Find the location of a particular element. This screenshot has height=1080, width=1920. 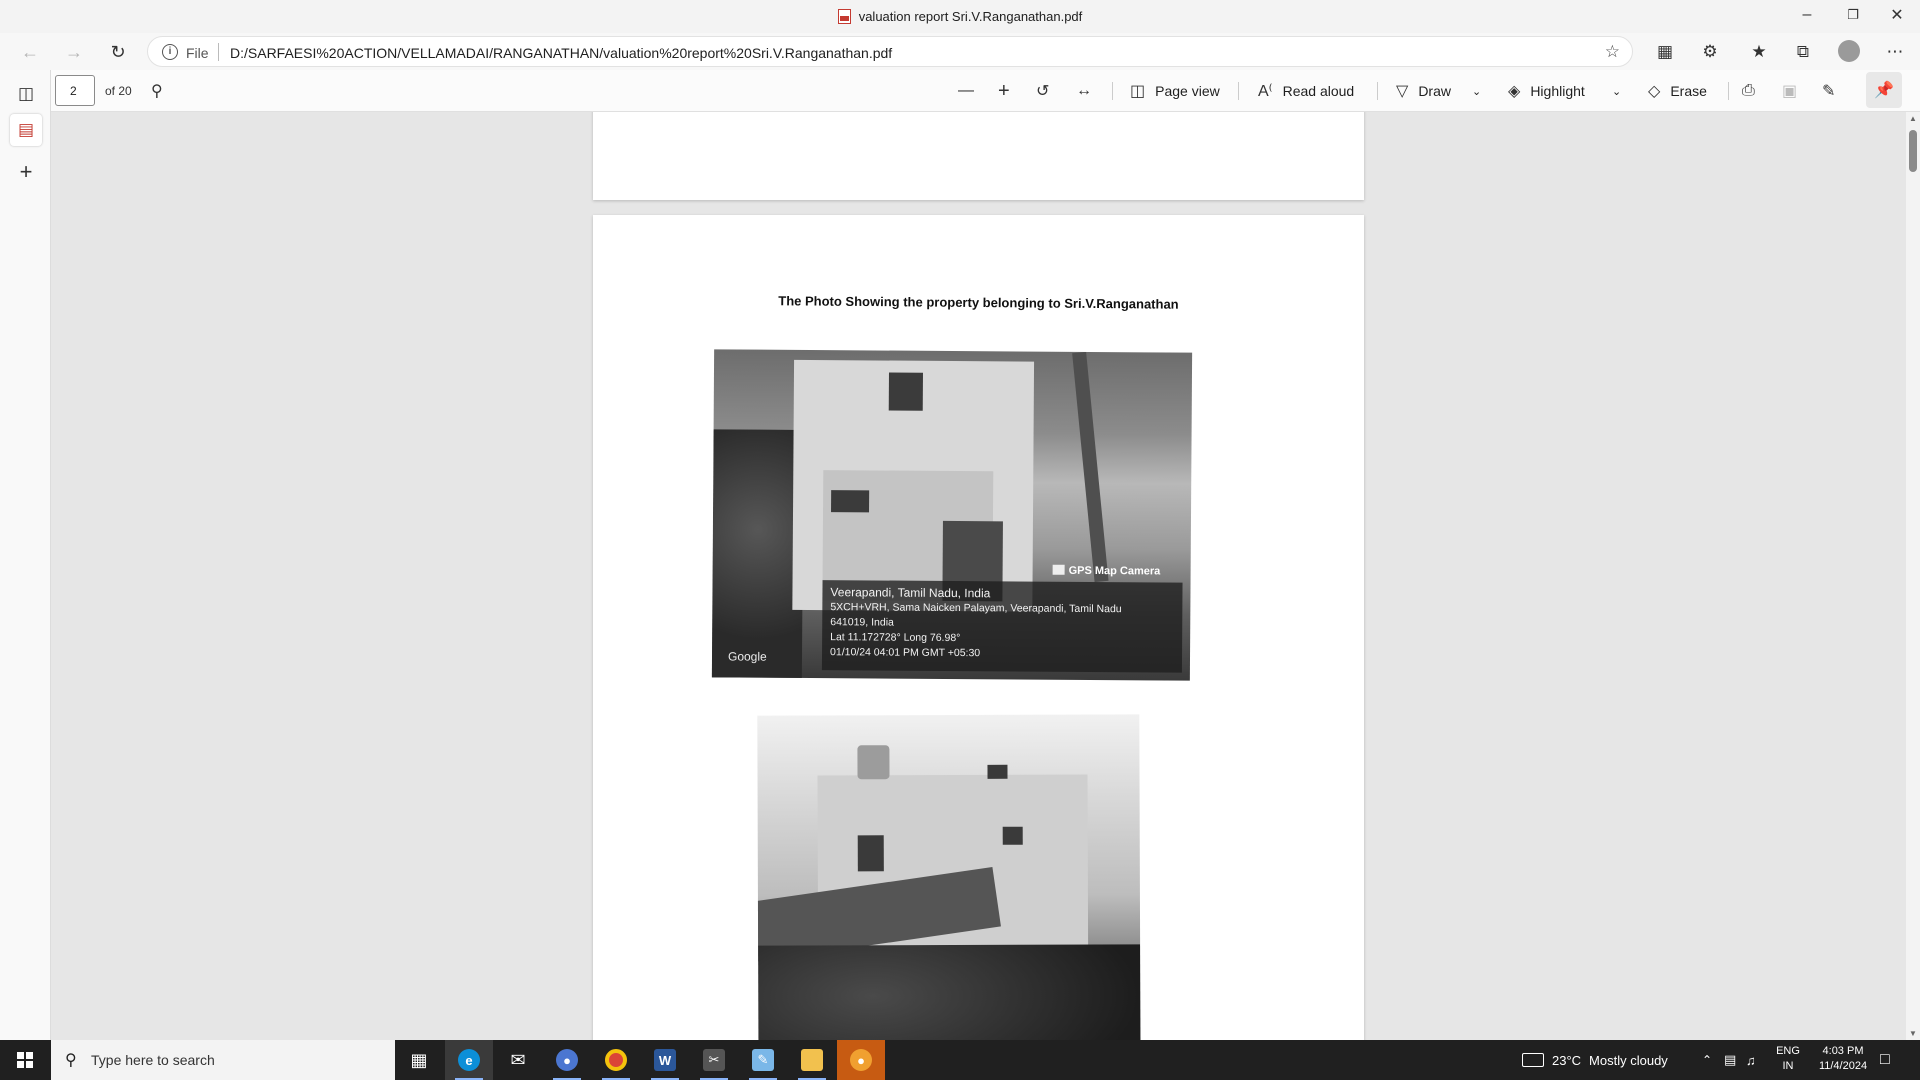

profile-avatar is located at coordinates (1849, 51).